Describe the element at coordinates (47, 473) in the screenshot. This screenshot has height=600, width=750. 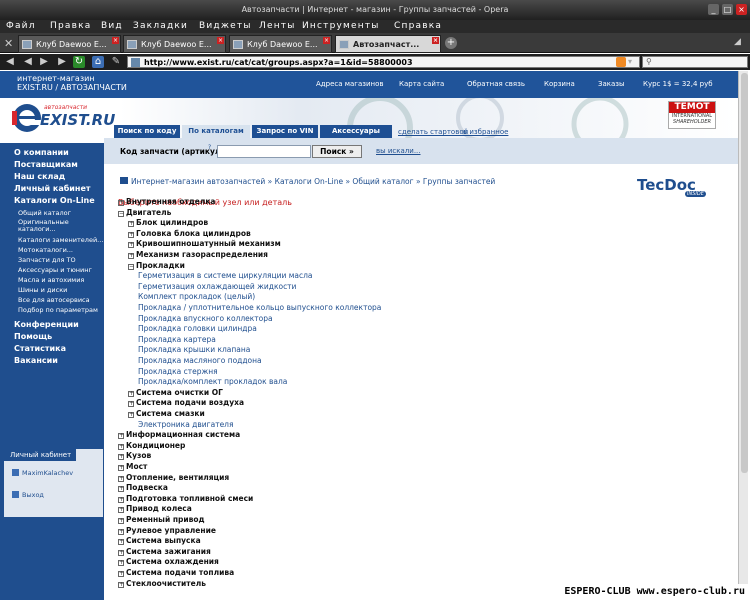
I see `cabinet-username: MaximKalachev` at that location.